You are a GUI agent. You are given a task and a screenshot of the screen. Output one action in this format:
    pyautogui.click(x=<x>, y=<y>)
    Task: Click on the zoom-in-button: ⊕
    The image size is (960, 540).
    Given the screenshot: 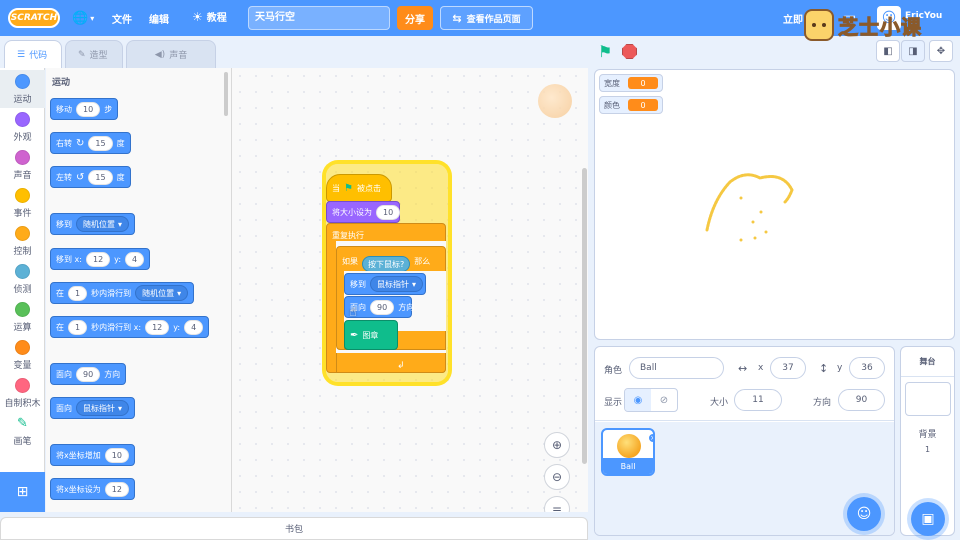 What is the action you would take?
    pyautogui.click(x=557, y=445)
    